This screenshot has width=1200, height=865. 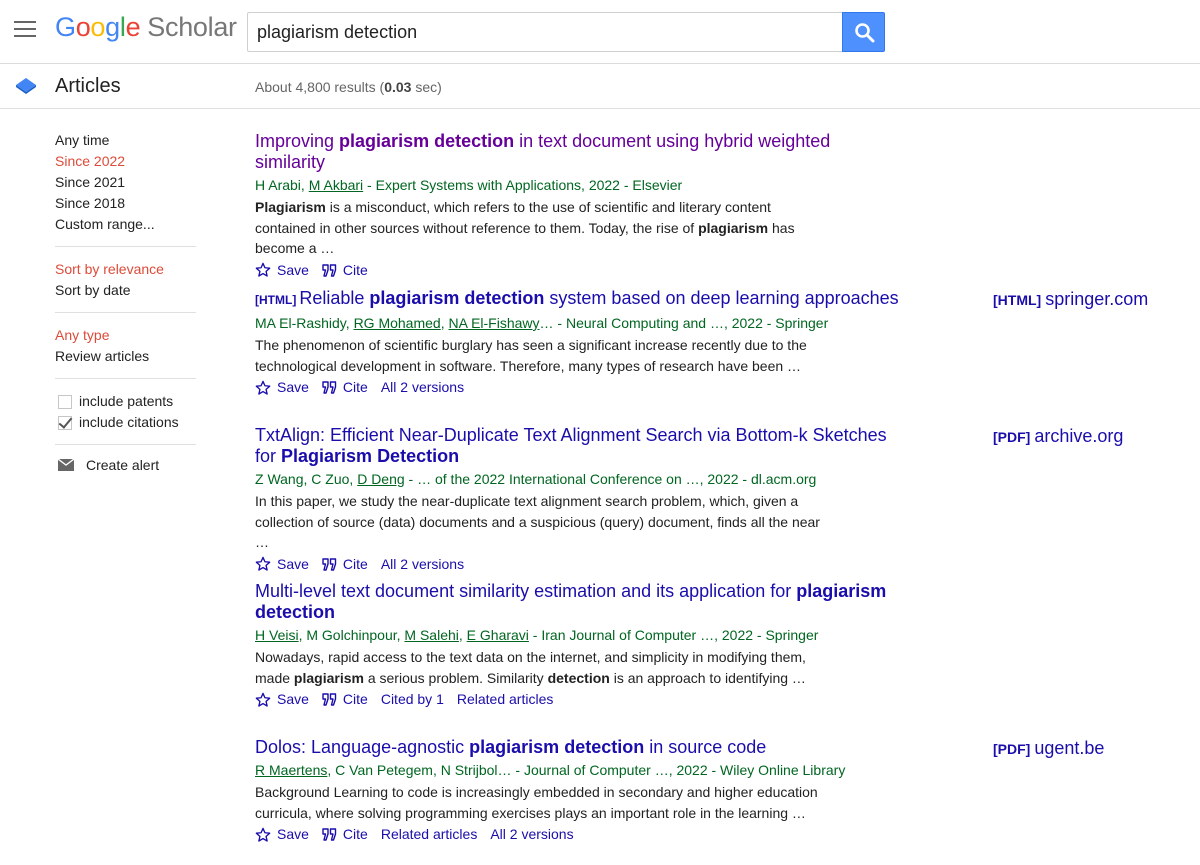 What do you see at coordinates (469, 770) in the screenshot?
I see `author-name: N Strijbol` at bounding box center [469, 770].